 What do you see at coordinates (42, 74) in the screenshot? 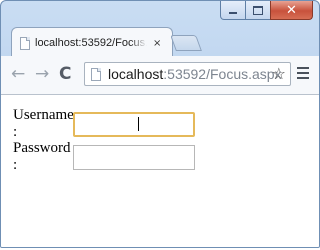
I see `forward-arrow-icon: →` at bounding box center [42, 74].